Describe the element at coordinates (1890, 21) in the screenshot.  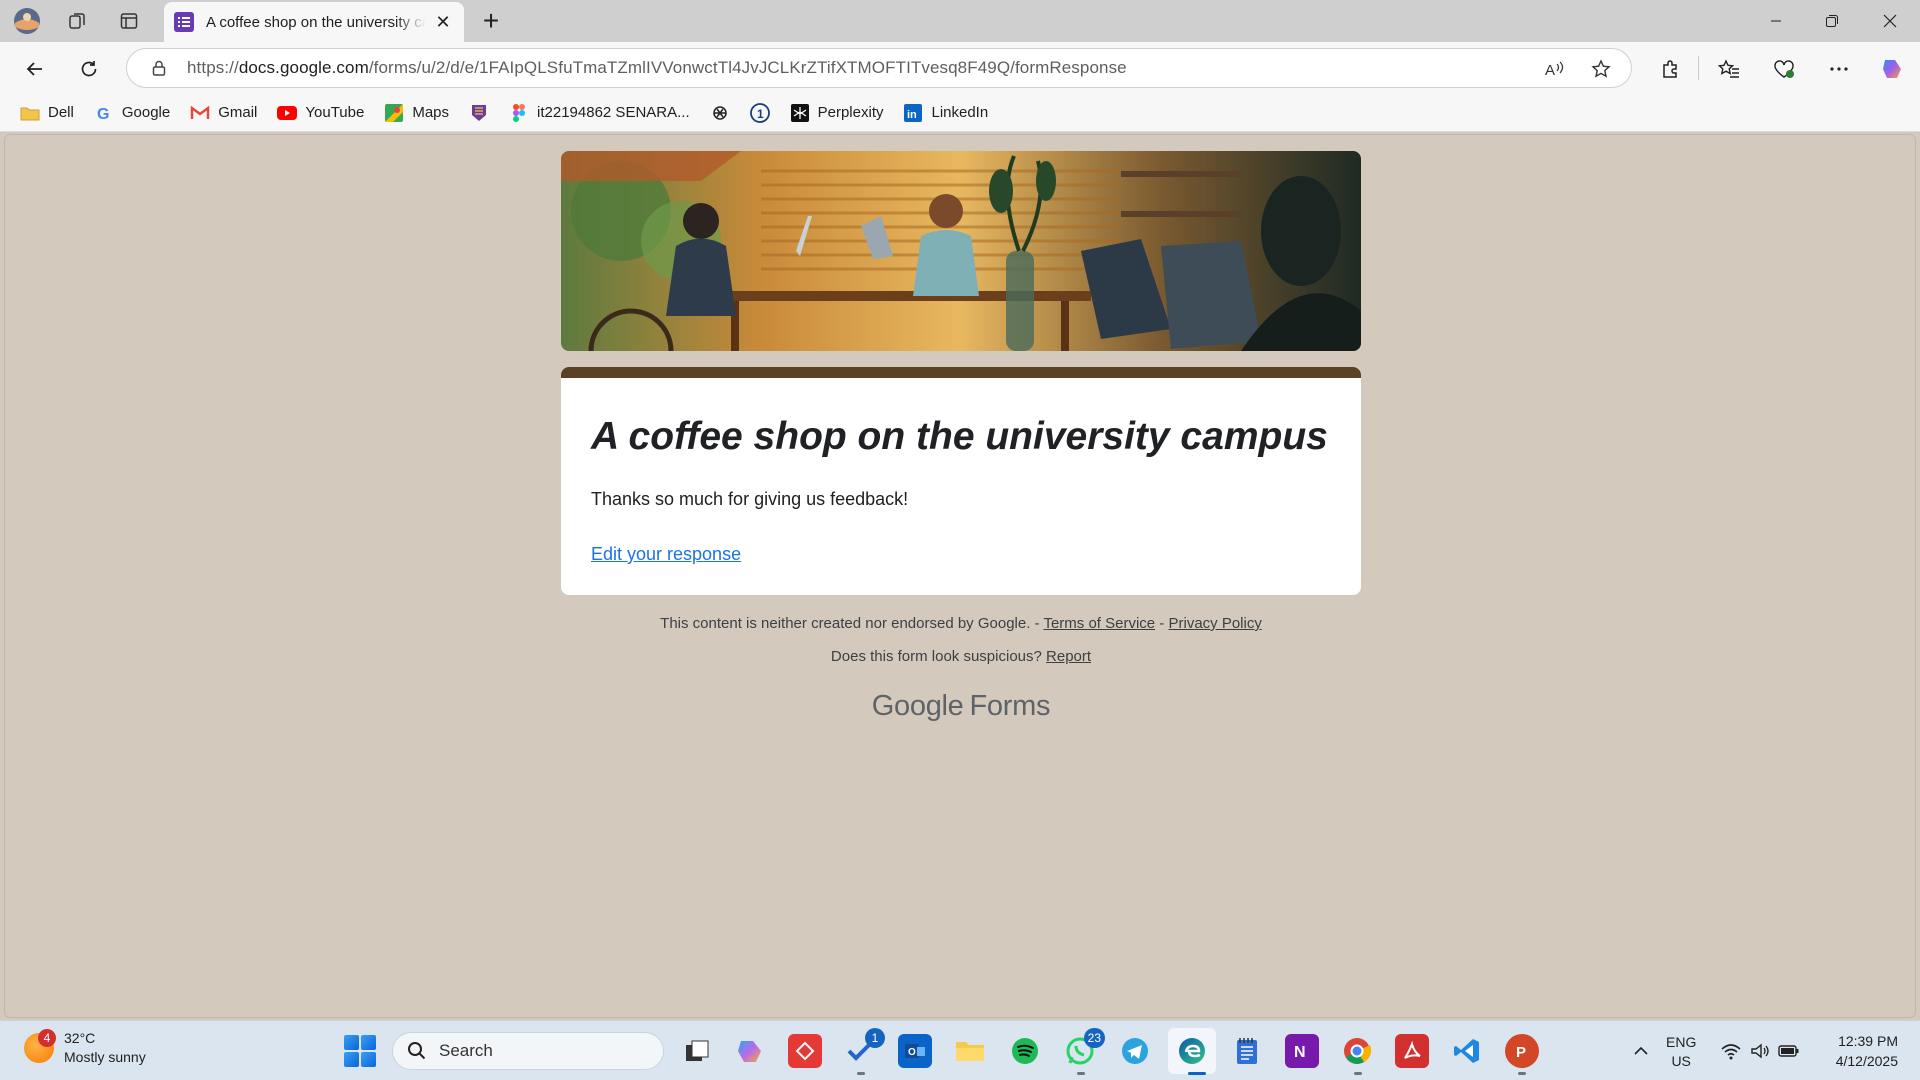
I see `close-window-icon` at that location.